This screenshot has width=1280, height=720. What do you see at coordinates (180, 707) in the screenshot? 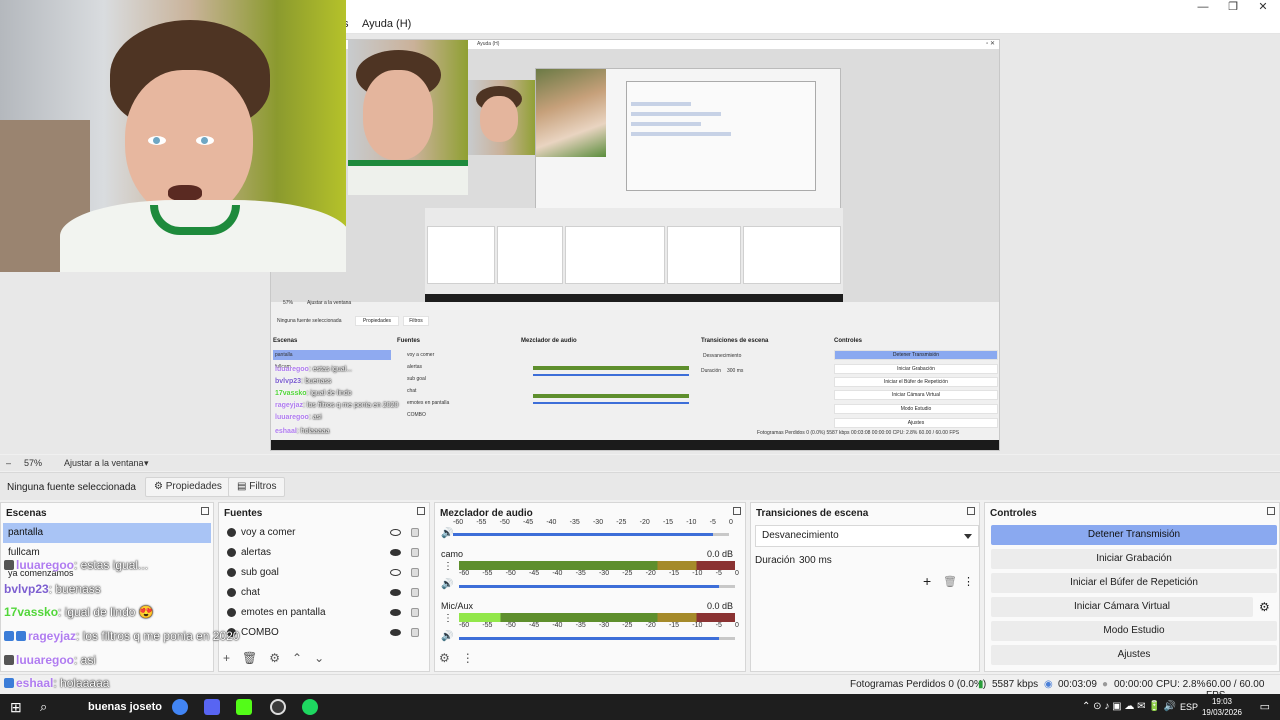
I see `chrome-icon` at bounding box center [180, 707].